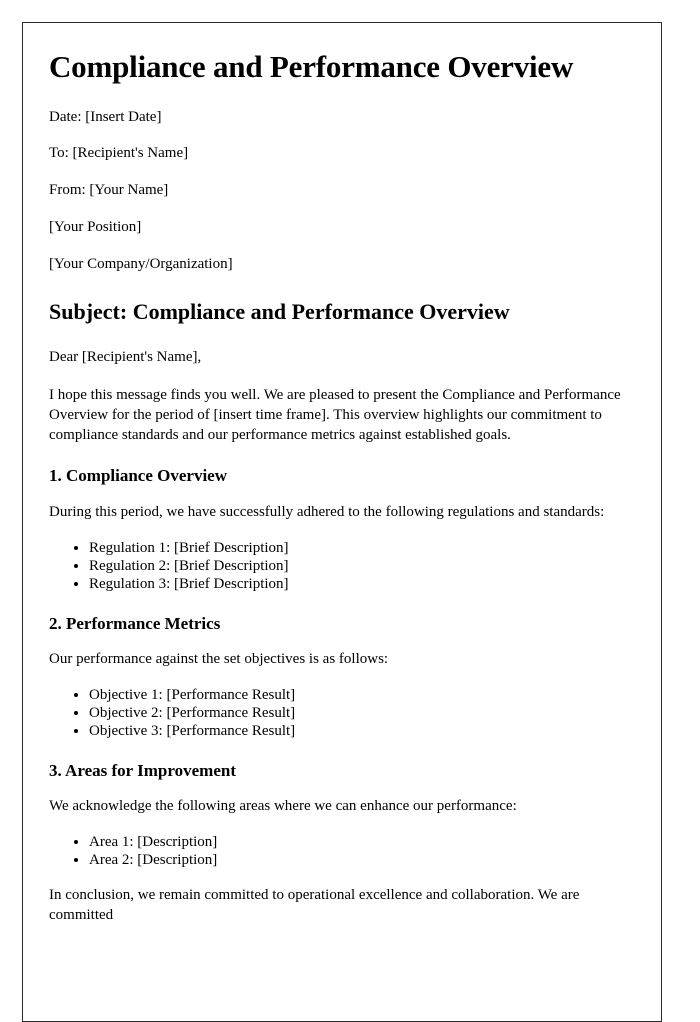 The width and height of the screenshot is (700, 1022). What do you see at coordinates (135, 623) in the screenshot?
I see `section-heading-performance-metrics: 2. Performance Metrics` at bounding box center [135, 623].